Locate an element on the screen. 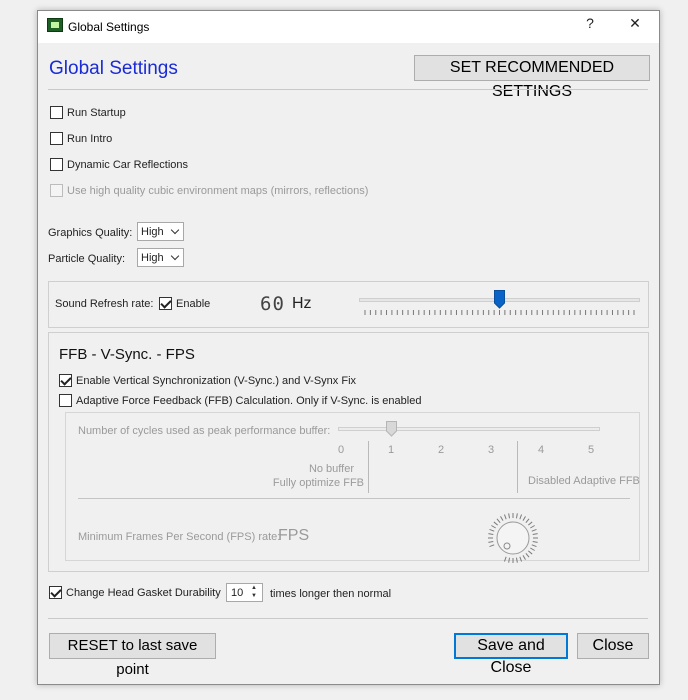 This screenshot has height=700, width=688. save-and-close-button: Save and Close is located at coordinates (511, 654).